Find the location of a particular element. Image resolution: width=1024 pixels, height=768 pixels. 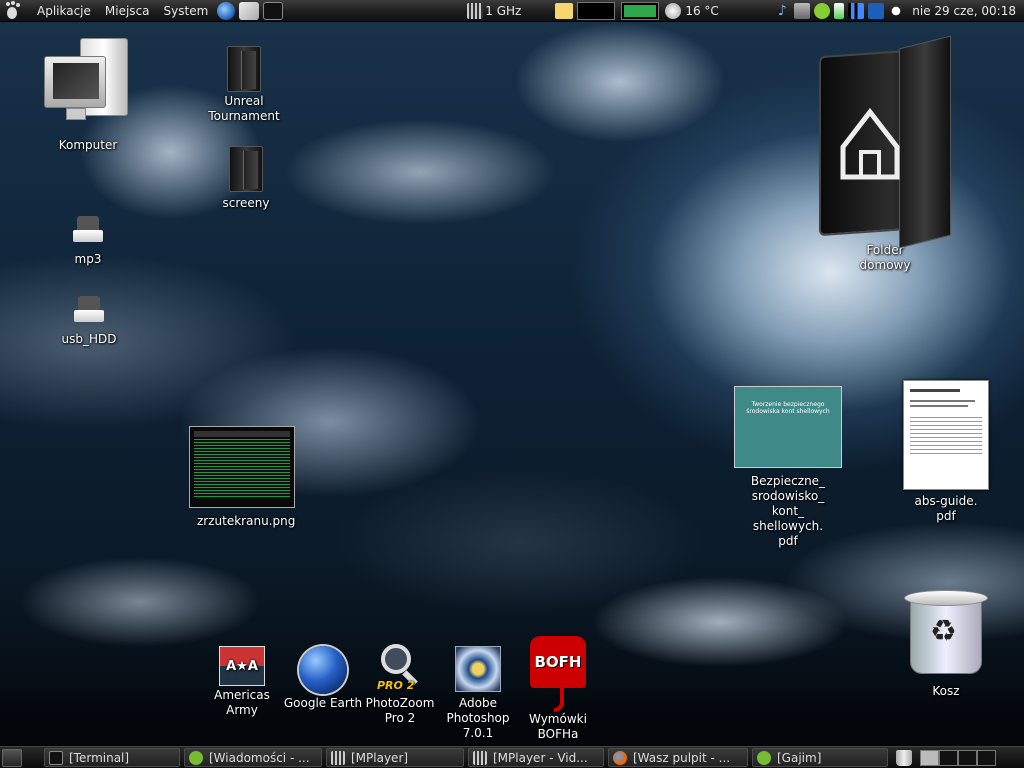

desktop-icon-screeny: screeny is located at coordinates (246, 178).